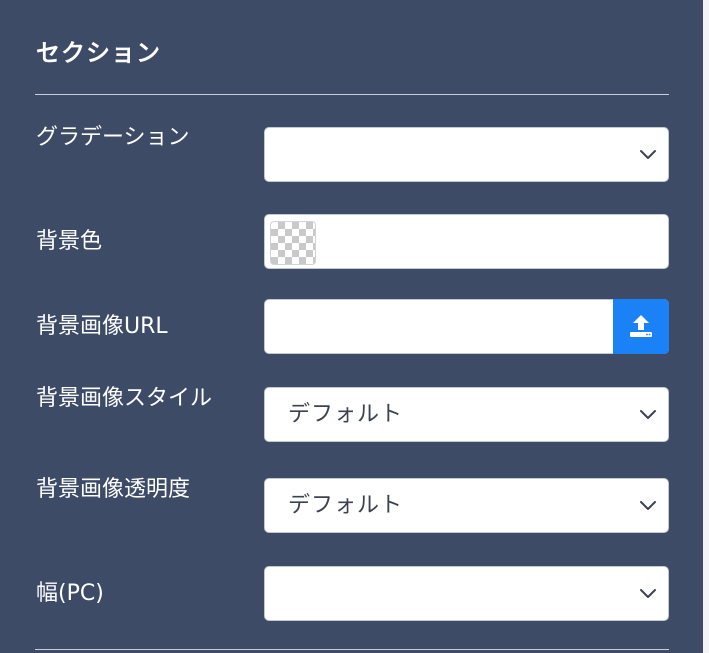  I want to click on background-image-opacity-label: 背景画像透明度, so click(113, 489).